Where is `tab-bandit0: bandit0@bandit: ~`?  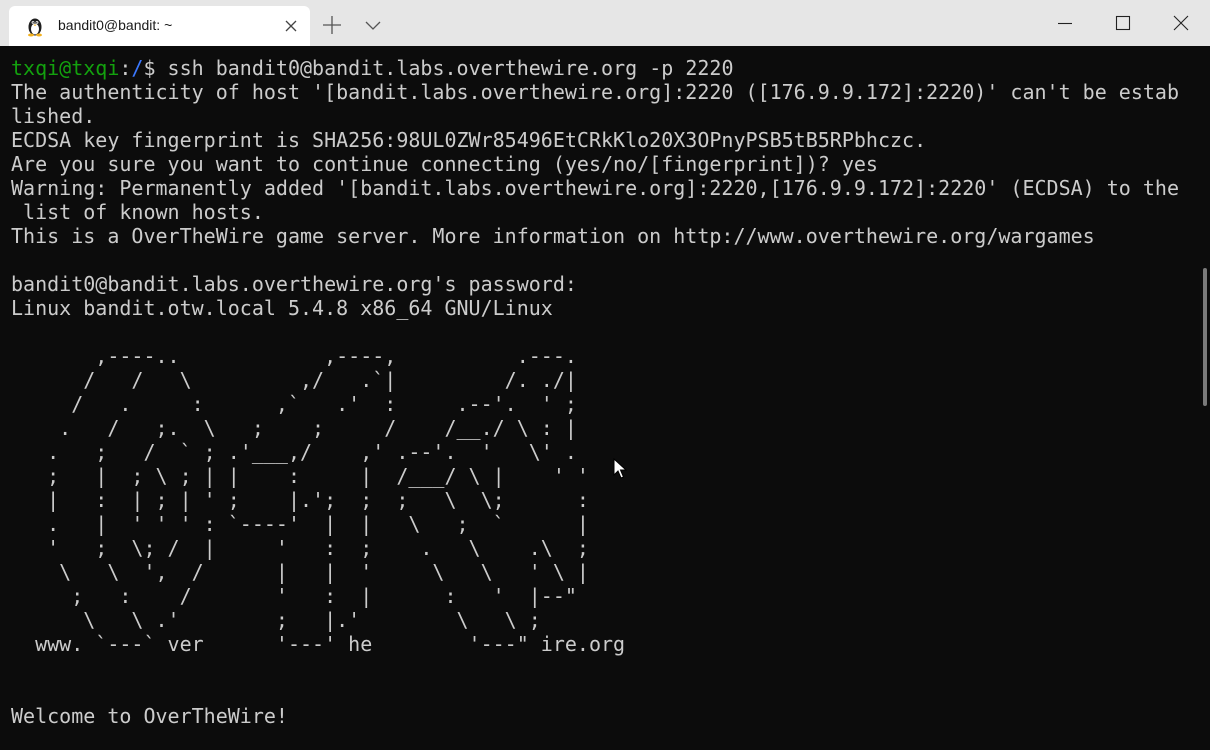
tab-bandit0: bandit0@bandit: ~ is located at coordinates (159, 26).